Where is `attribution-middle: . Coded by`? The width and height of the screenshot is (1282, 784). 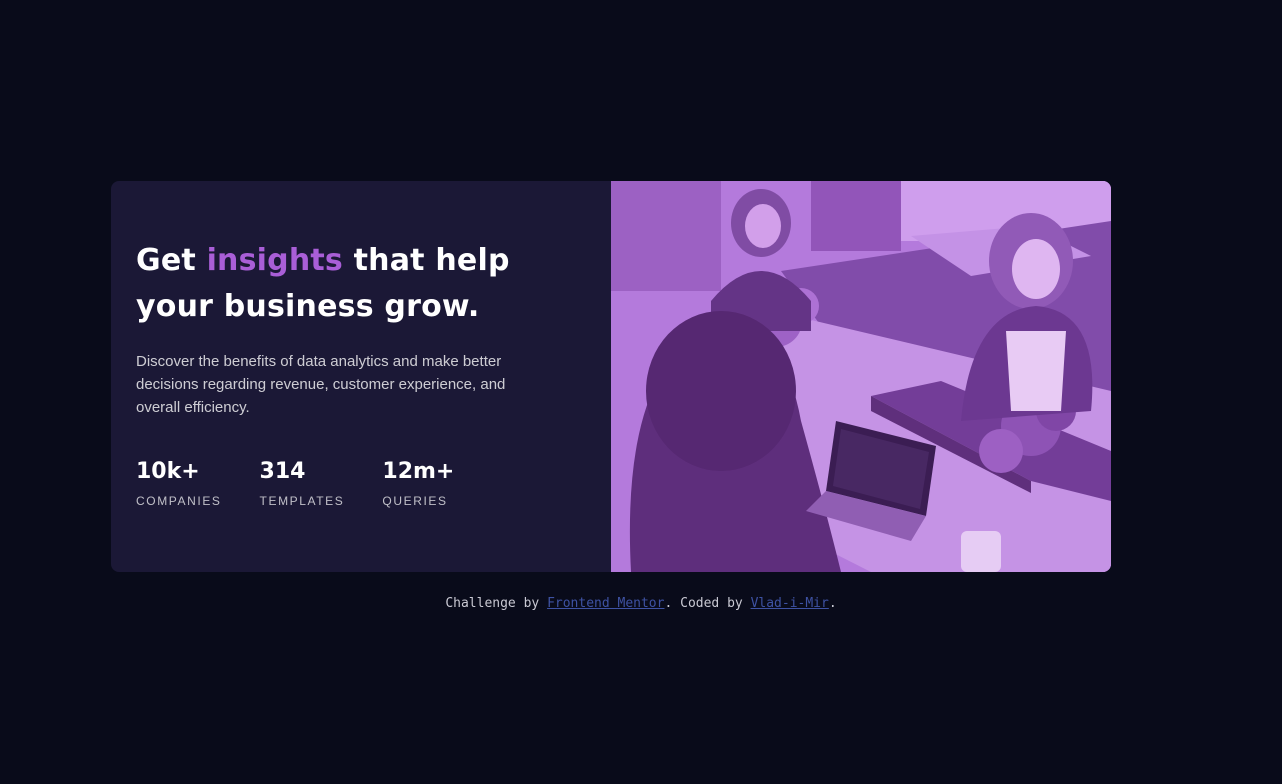 attribution-middle: . Coded by is located at coordinates (707, 603).